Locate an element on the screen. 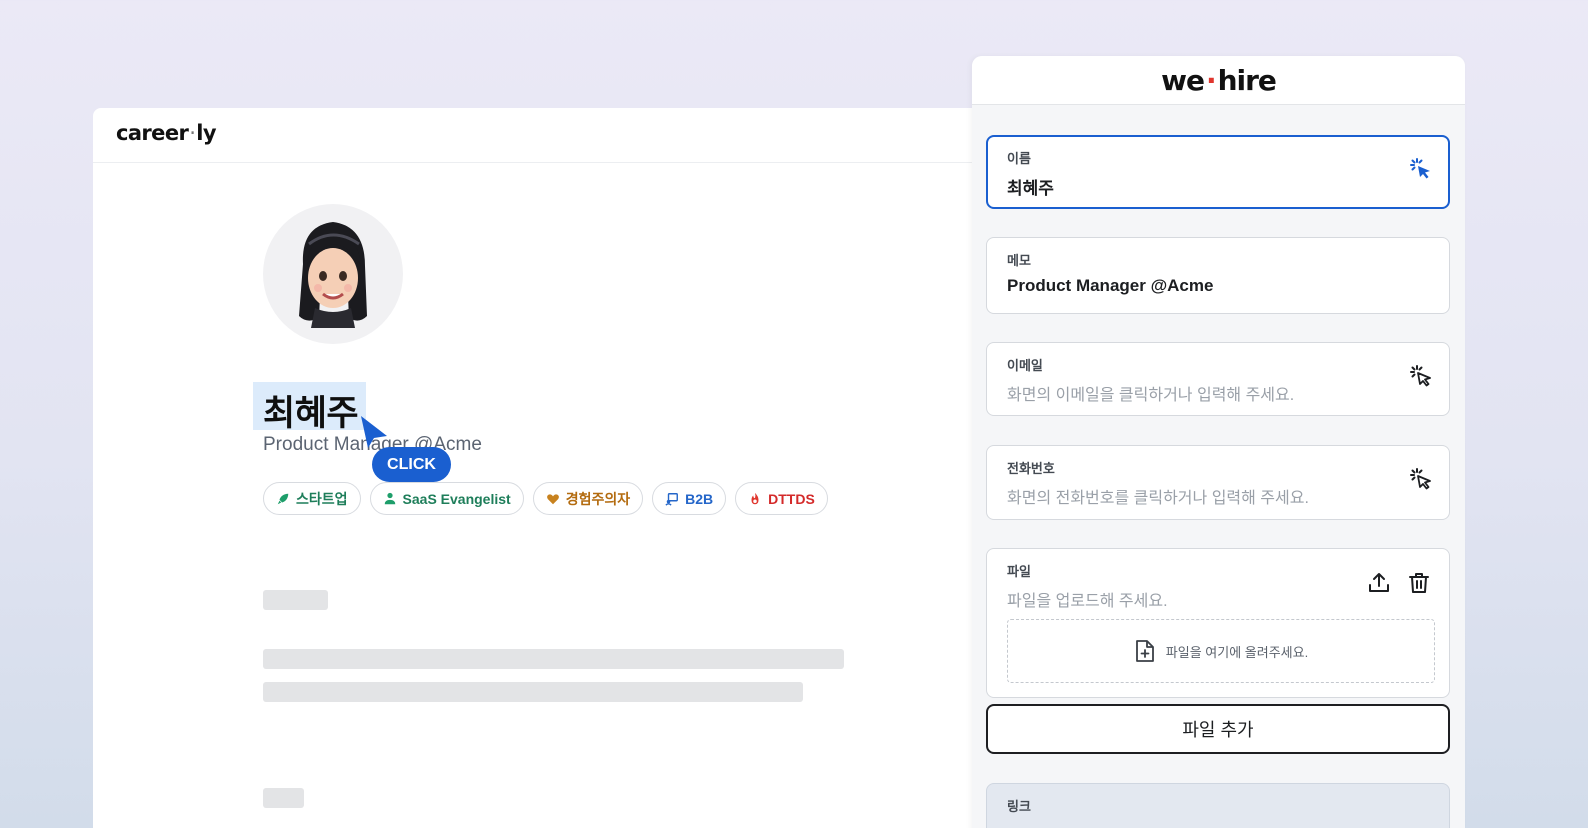 The image size is (1588, 828). file-actions is located at coordinates (1399, 583).